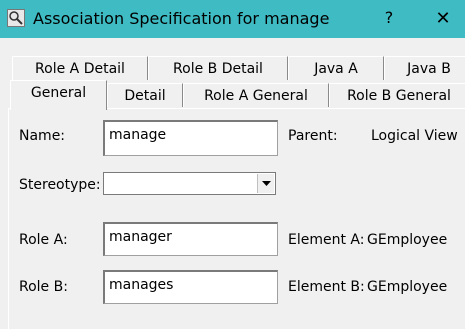 The height and width of the screenshot is (329, 465). Describe the element at coordinates (313, 136) in the screenshot. I see `parent-label: Parent:` at that location.